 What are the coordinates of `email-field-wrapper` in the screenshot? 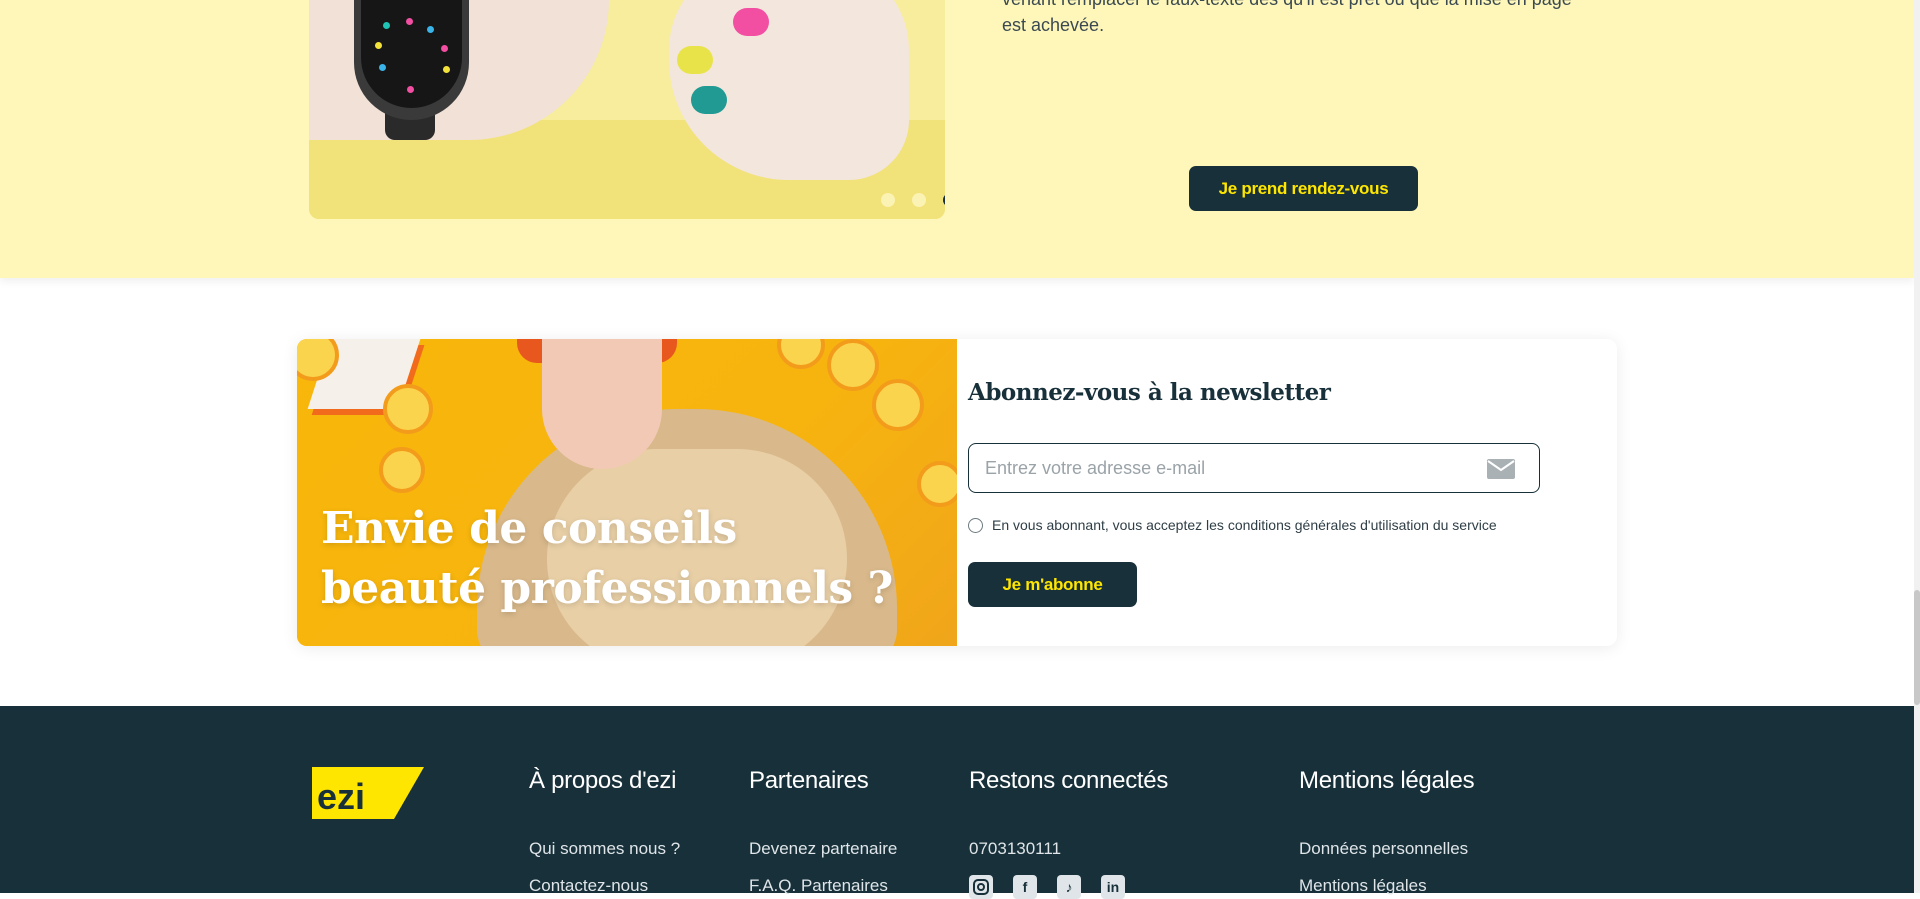 It's located at (1254, 468).